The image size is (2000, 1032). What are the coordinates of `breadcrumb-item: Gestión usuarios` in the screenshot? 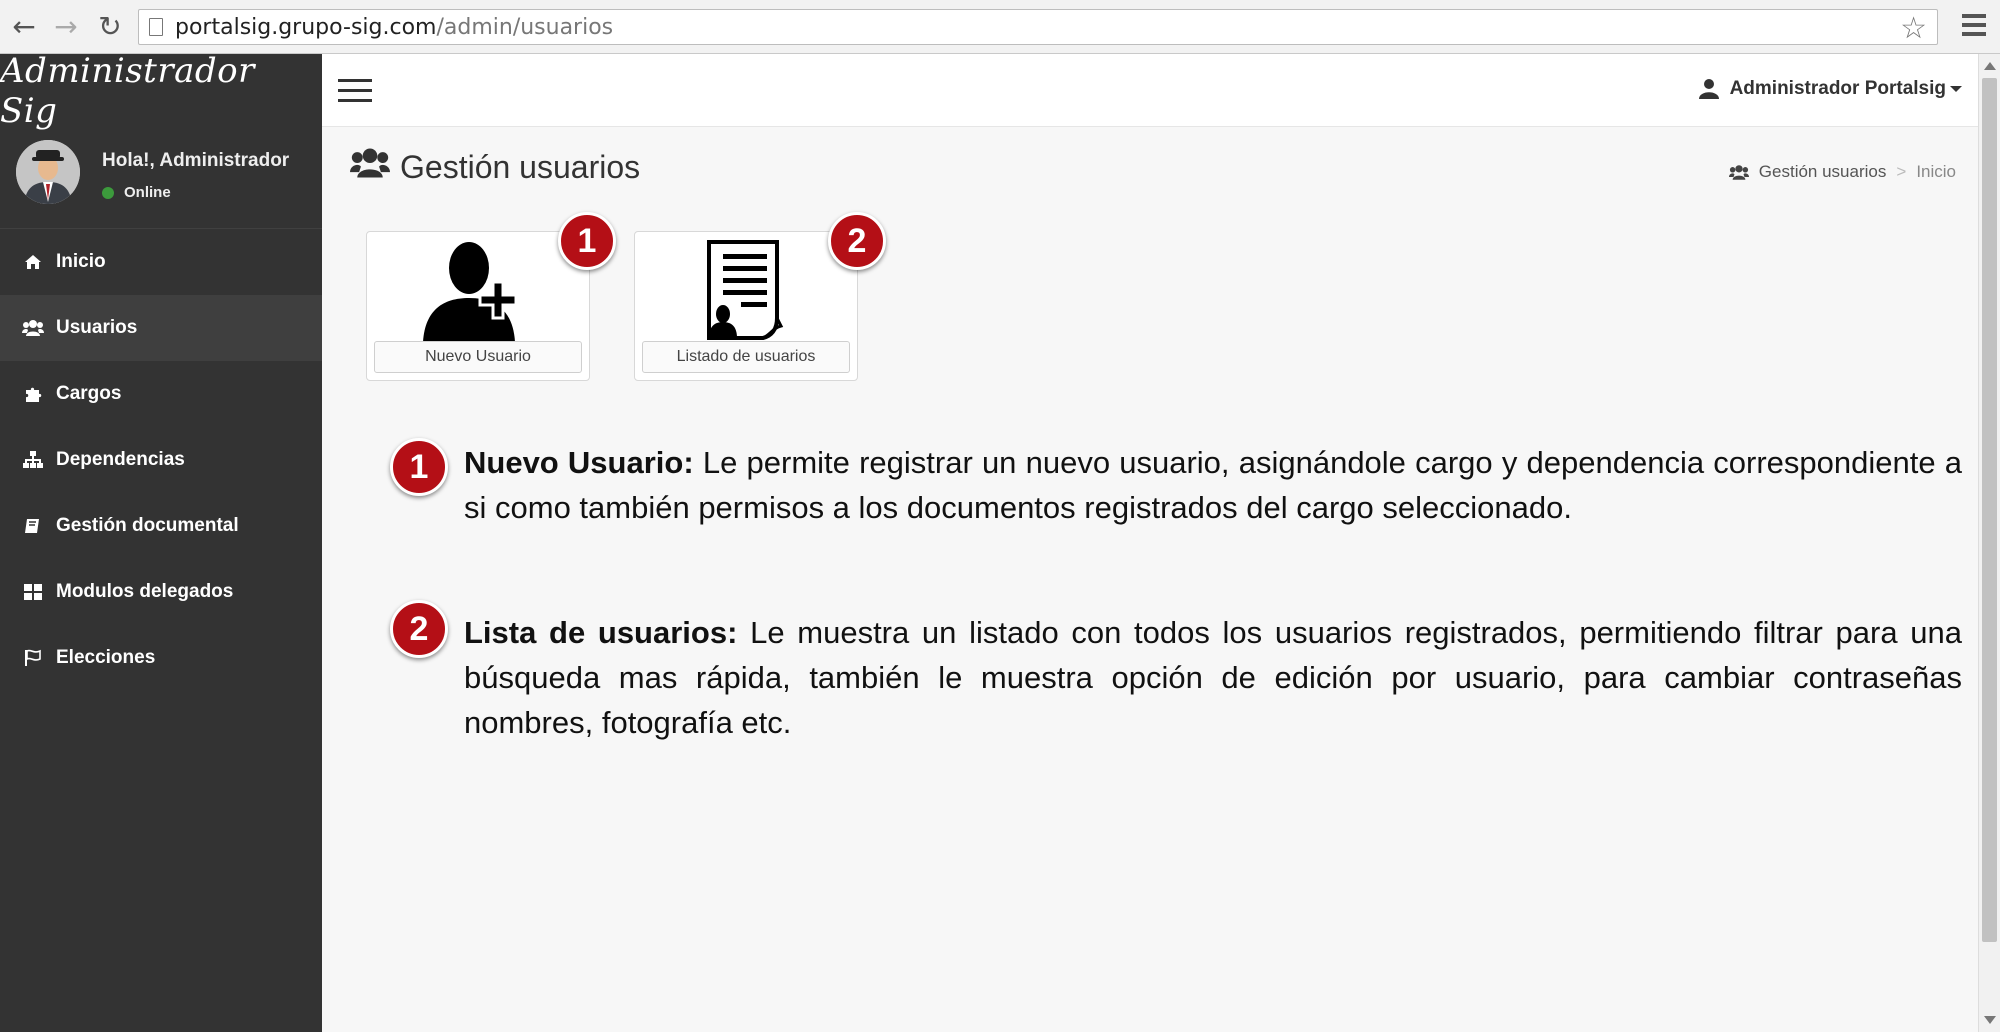 It's located at (1823, 172).